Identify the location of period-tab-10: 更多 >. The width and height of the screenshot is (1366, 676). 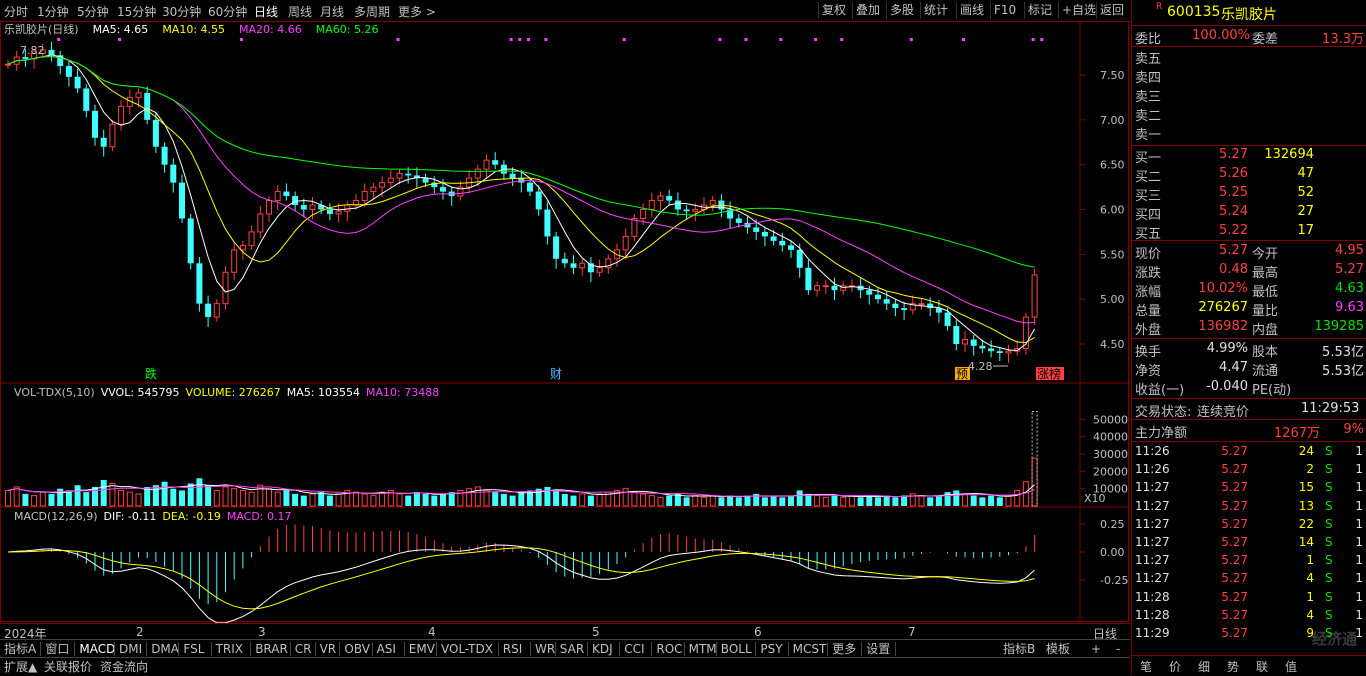
(417, 11).